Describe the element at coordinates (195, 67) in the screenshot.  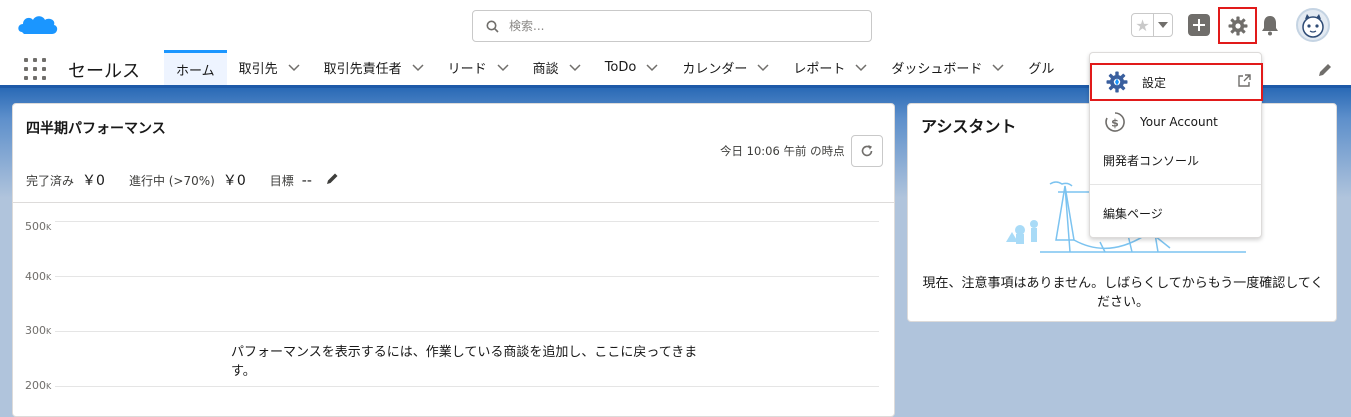
I see `tab-home: ホーム` at that location.